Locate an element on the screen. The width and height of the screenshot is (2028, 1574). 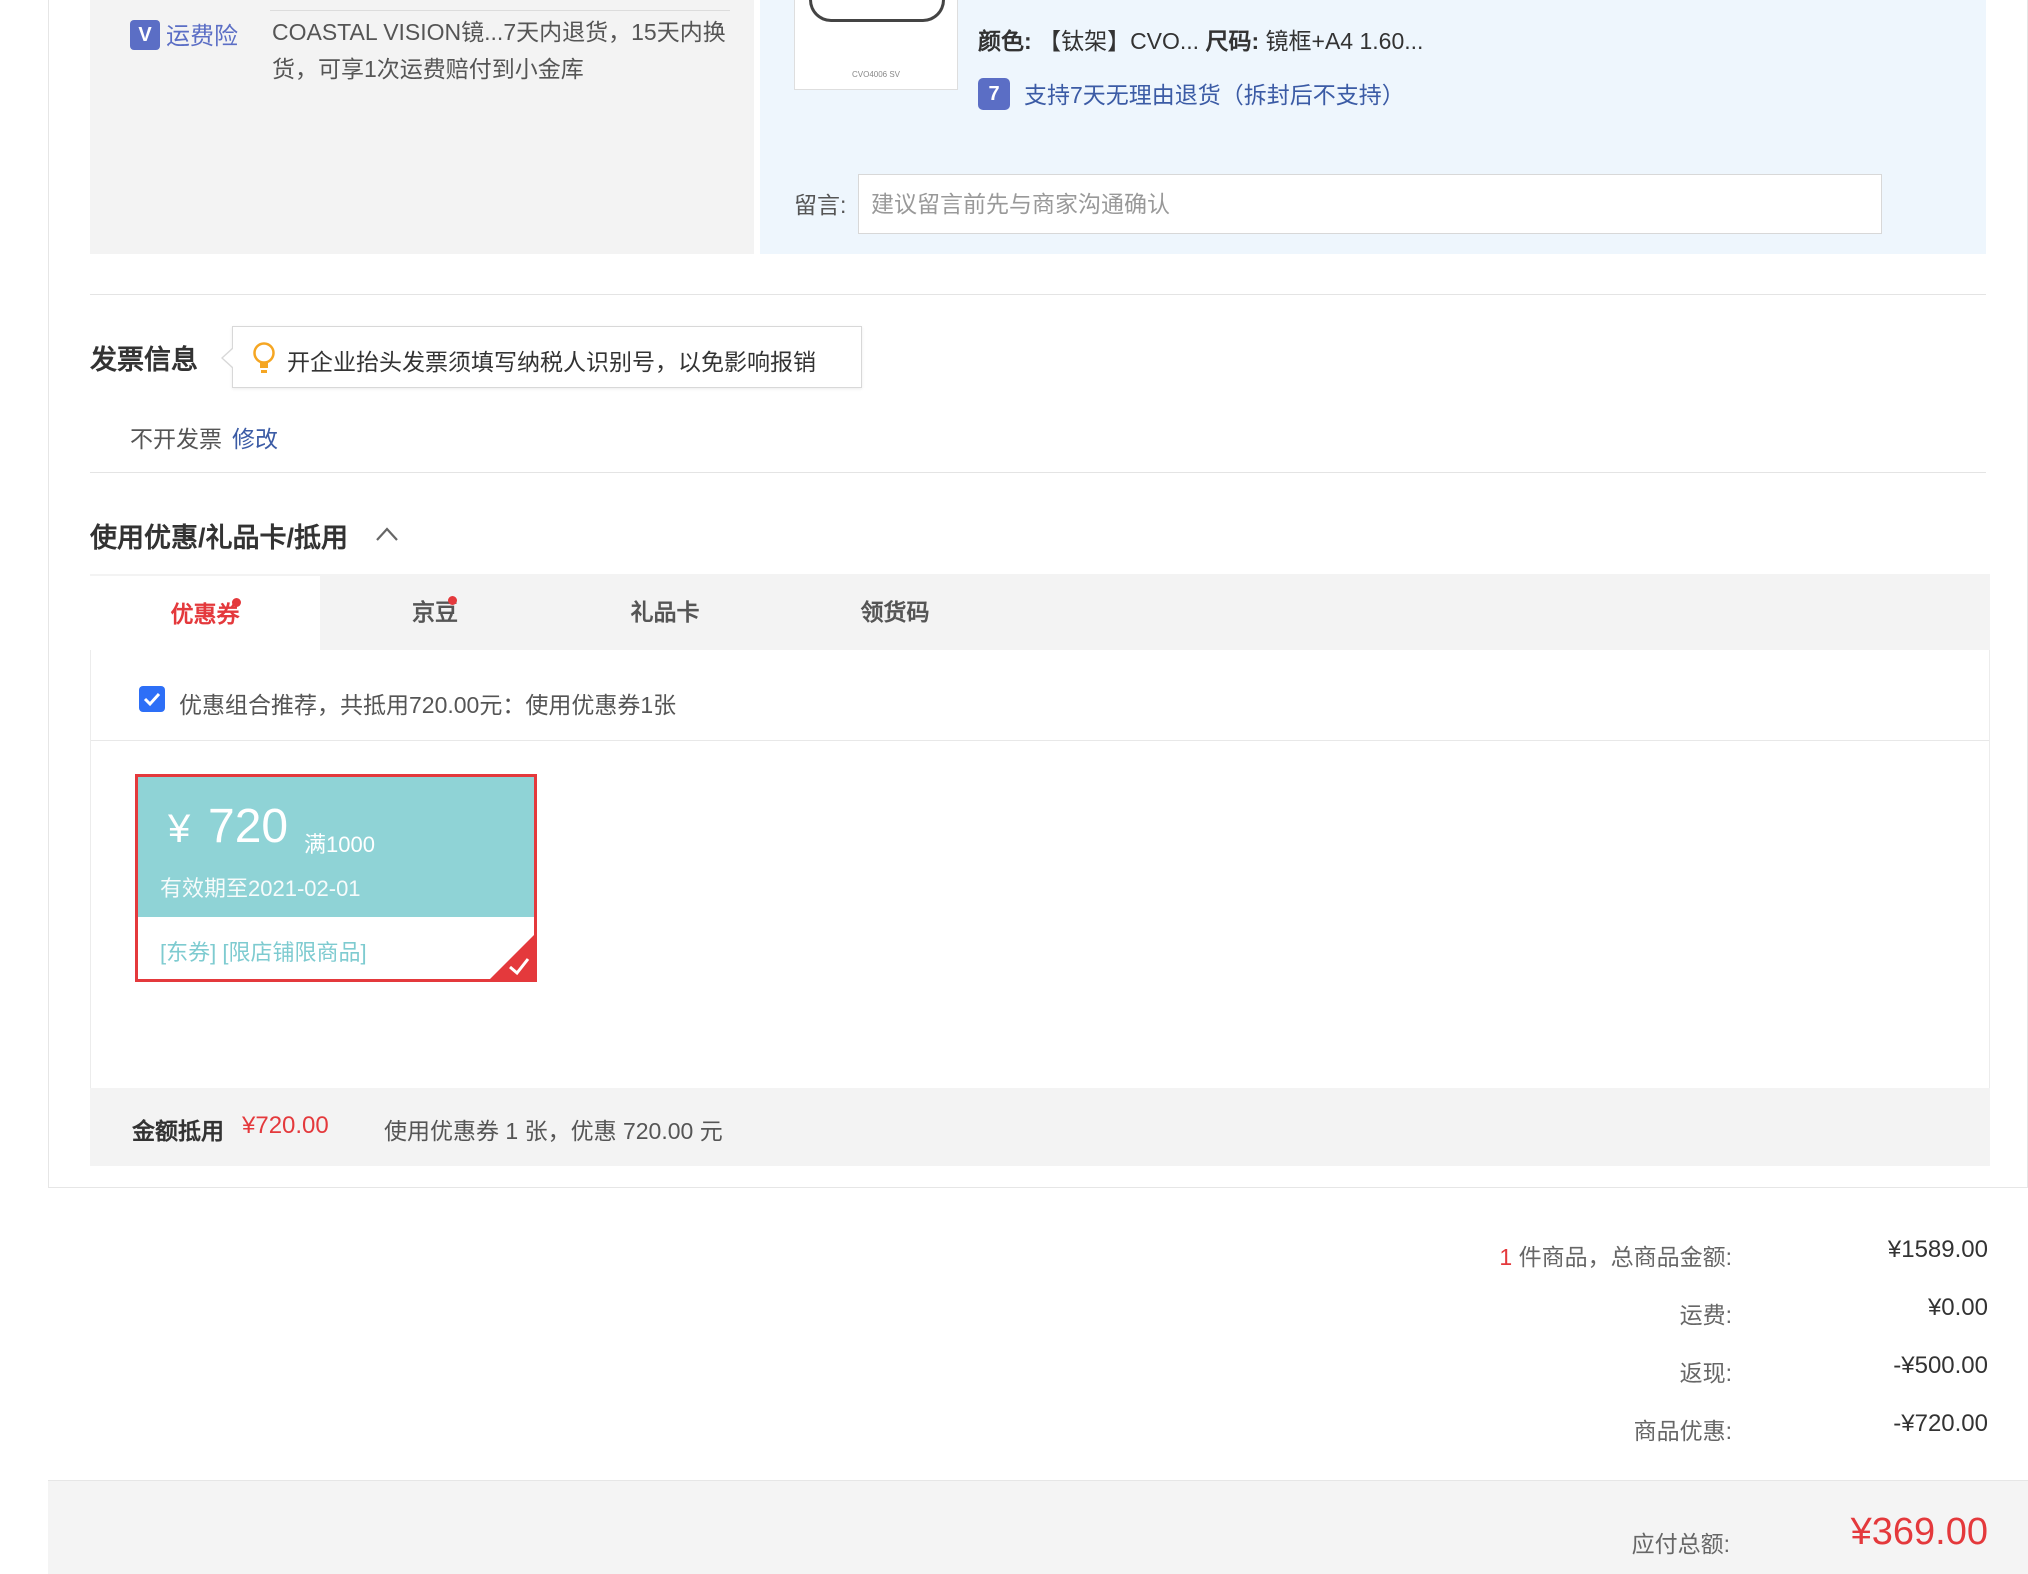
combo-checkbox is located at coordinates (152, 699).